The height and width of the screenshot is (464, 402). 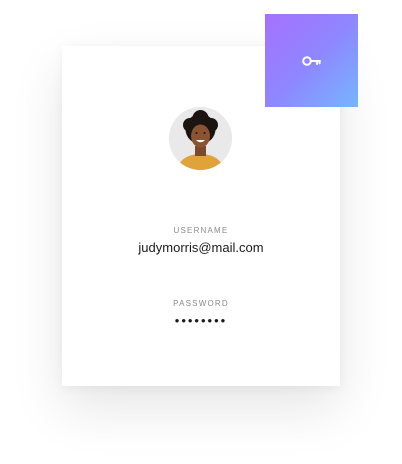 I want to click on password-field: ••••••••, so click(x=201, y=320).